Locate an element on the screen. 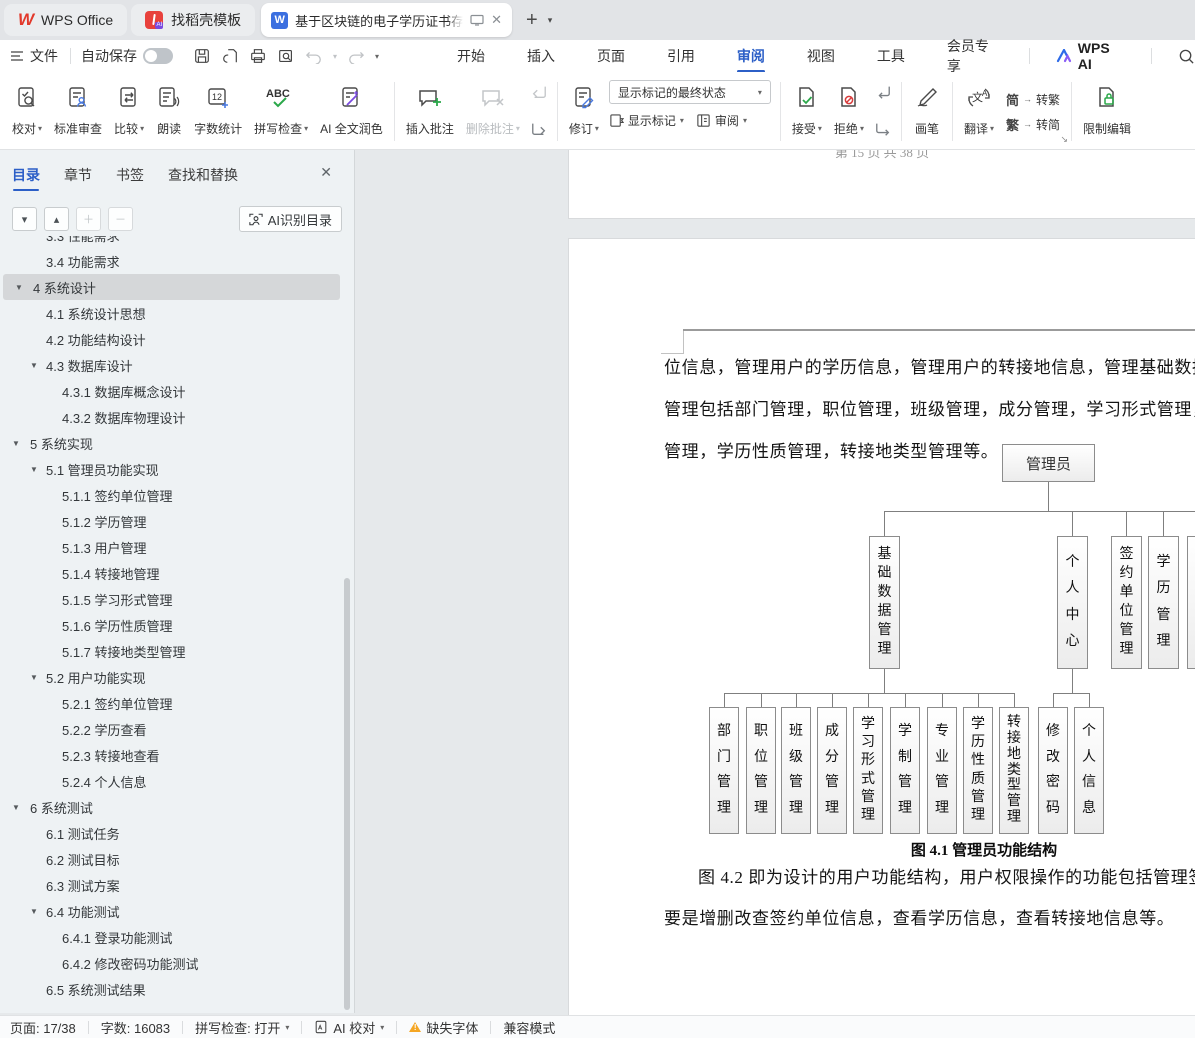 Image resolution: width=1195 pixels, height=1038 pixels. markup-state-dropdown: 显示标记的最终状态 ▾ is located at coordinates (689, 92).